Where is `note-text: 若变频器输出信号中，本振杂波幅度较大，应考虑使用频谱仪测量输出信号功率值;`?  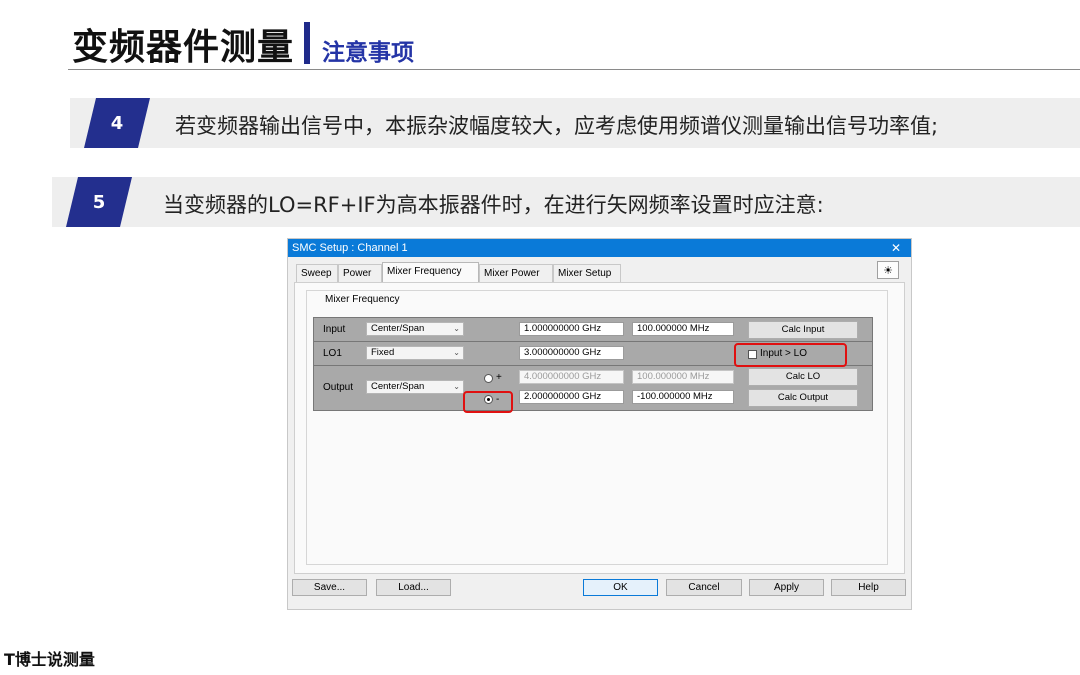
note-text: 若变频器输出信号中，本振杂波幅度较大，应考虑使用频谱仪测量输出信号功率值; is located at coordinates (557, 126).